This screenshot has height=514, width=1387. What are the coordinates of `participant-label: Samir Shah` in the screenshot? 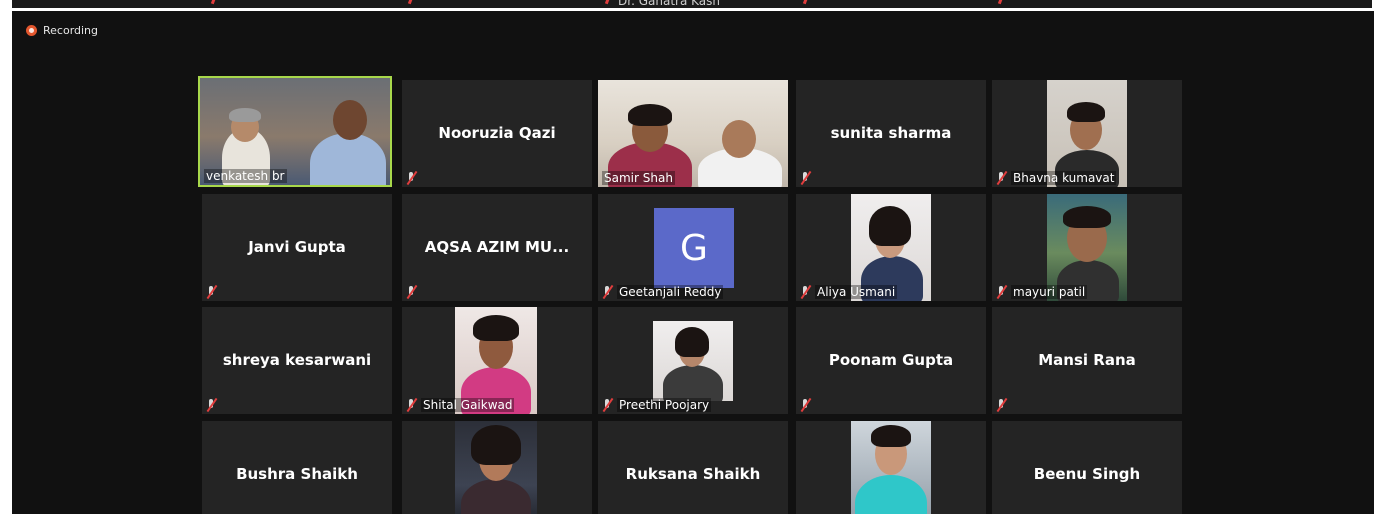 It's located at (638, 178).